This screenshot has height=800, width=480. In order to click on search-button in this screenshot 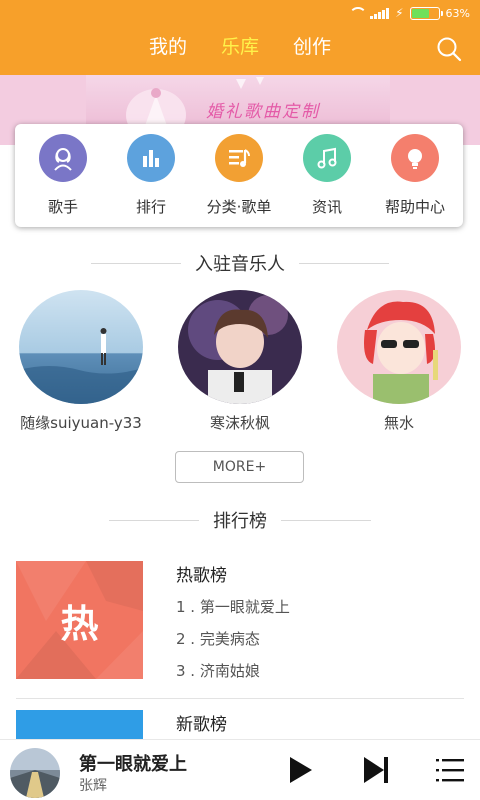, I will do `click(449, 49)`.